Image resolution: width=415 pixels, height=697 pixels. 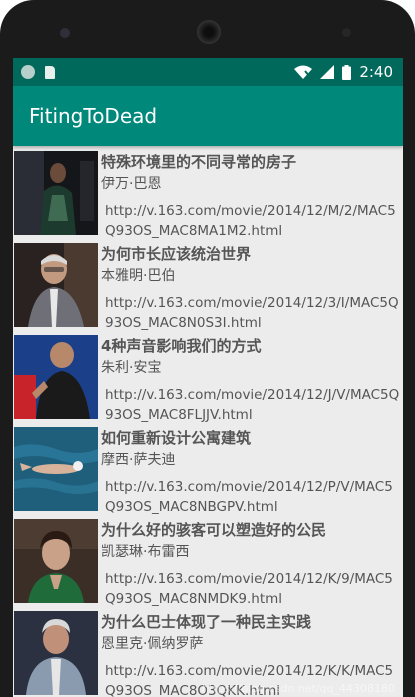 I want to click on item-author: 朱利·安宝, so click(x=131, y=368).